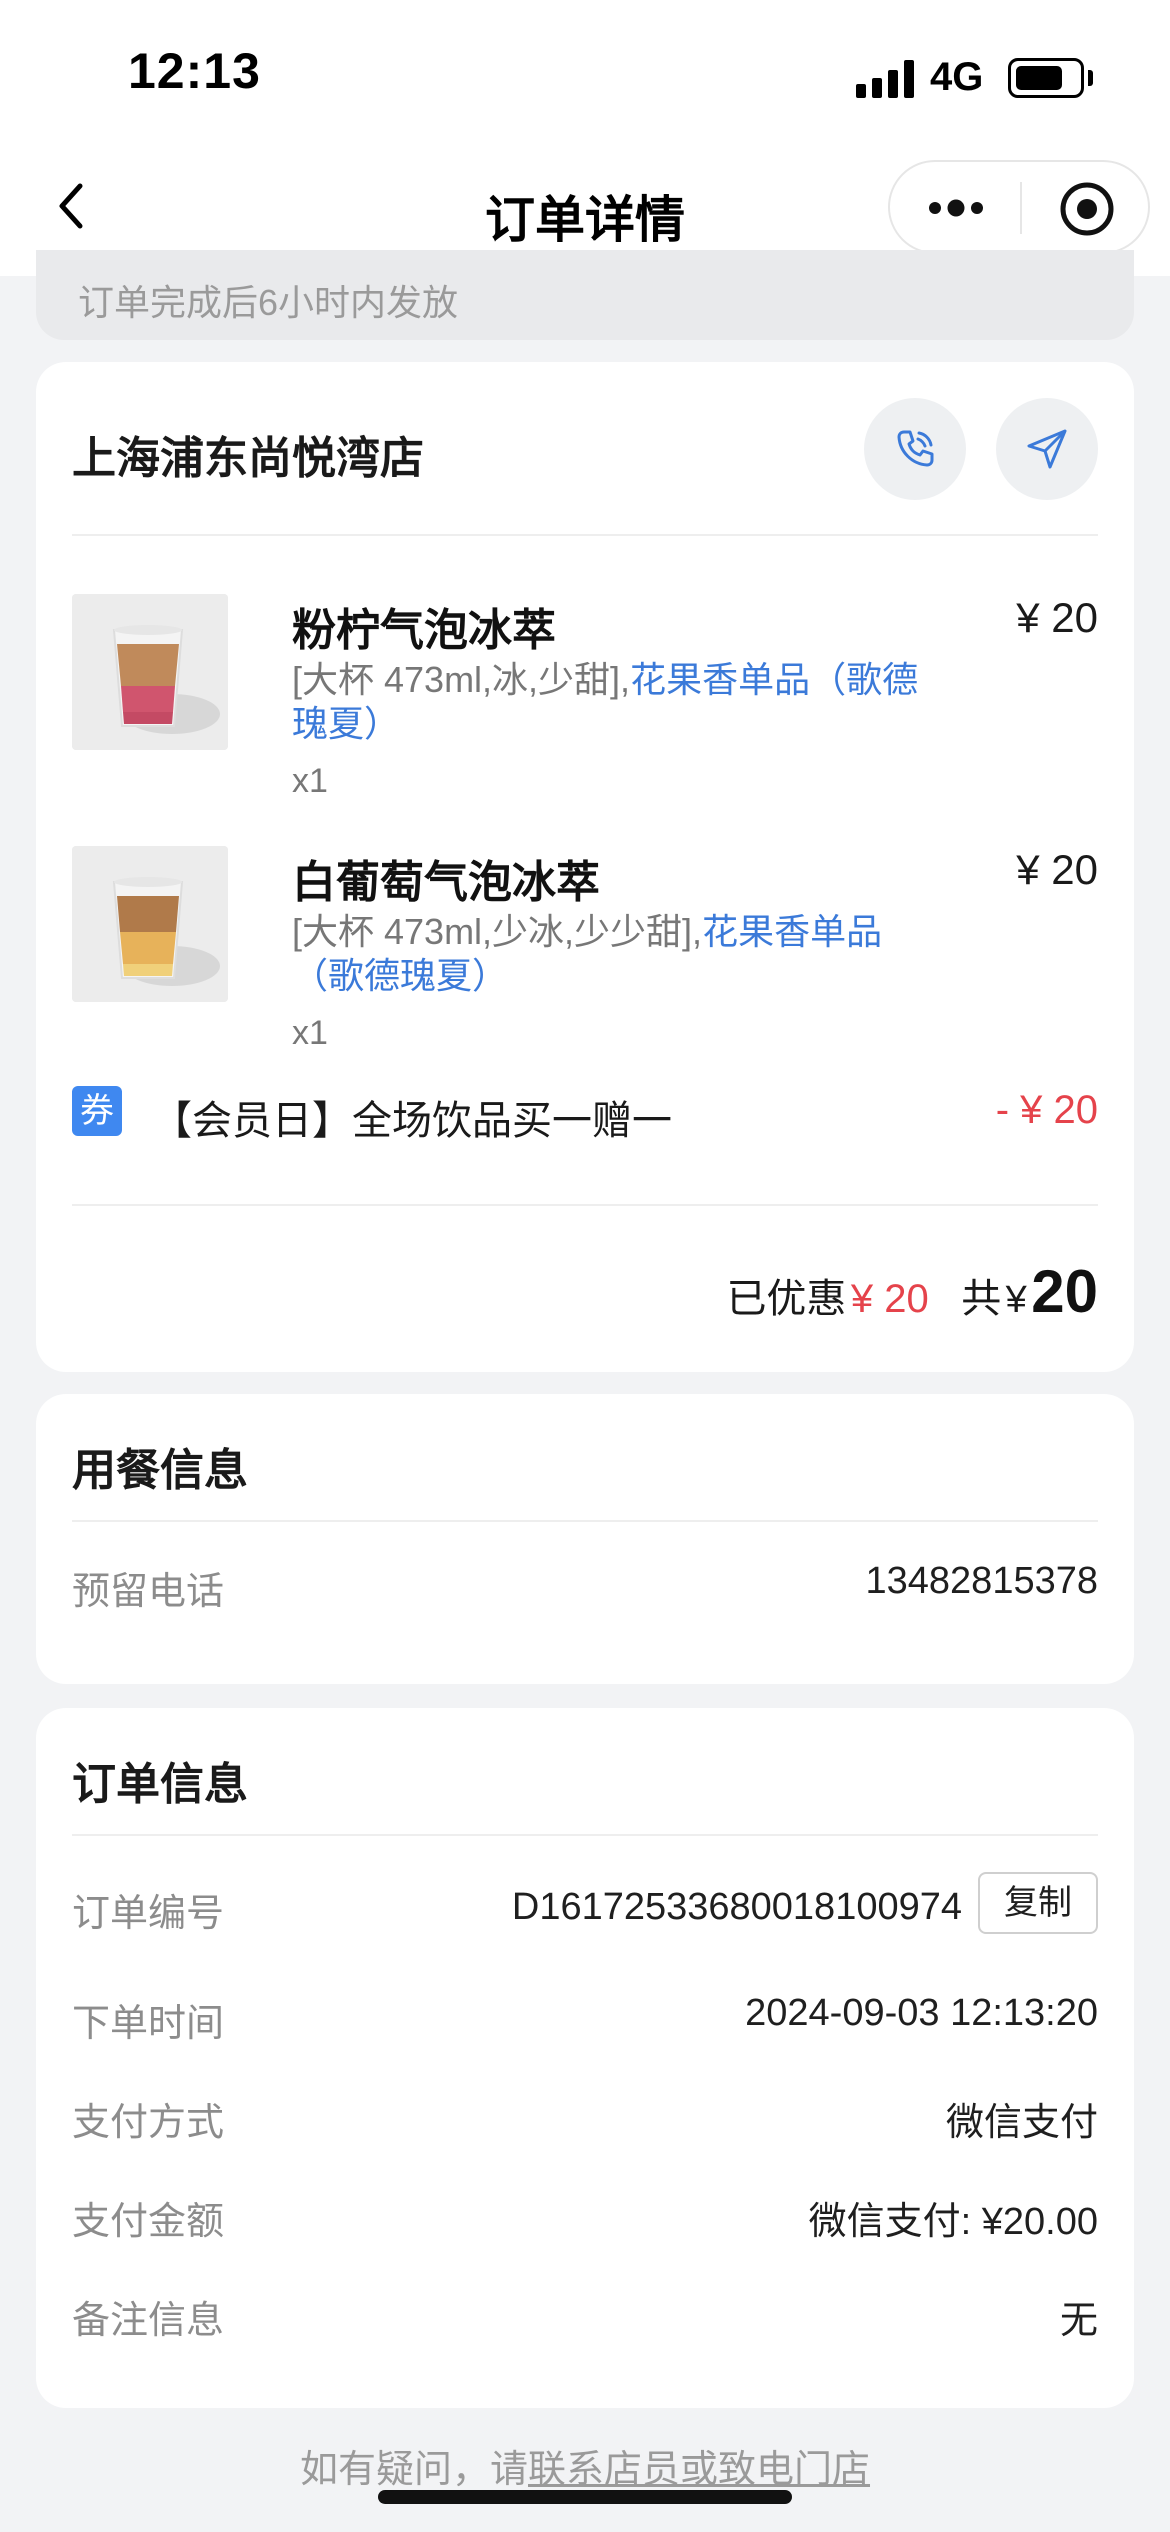  What do you see at coordinates (605, 701) in the screenshot?
I see `item-spec: [大杯 473ml,冰,少甜],花果香单品（歌德瑰夏）` at bounding box center [605, 701].